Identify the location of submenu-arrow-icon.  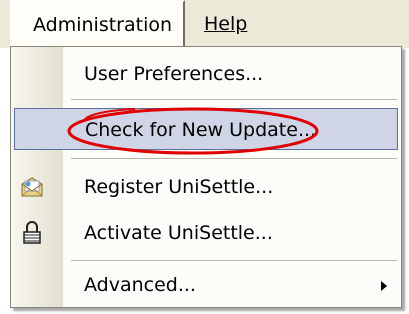
(384, 286).